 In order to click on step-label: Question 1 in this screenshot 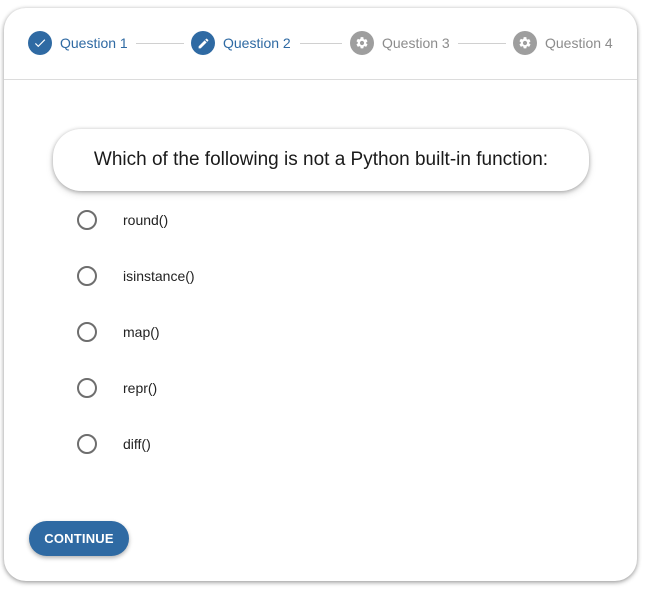, I will do `click(94, 43)`.